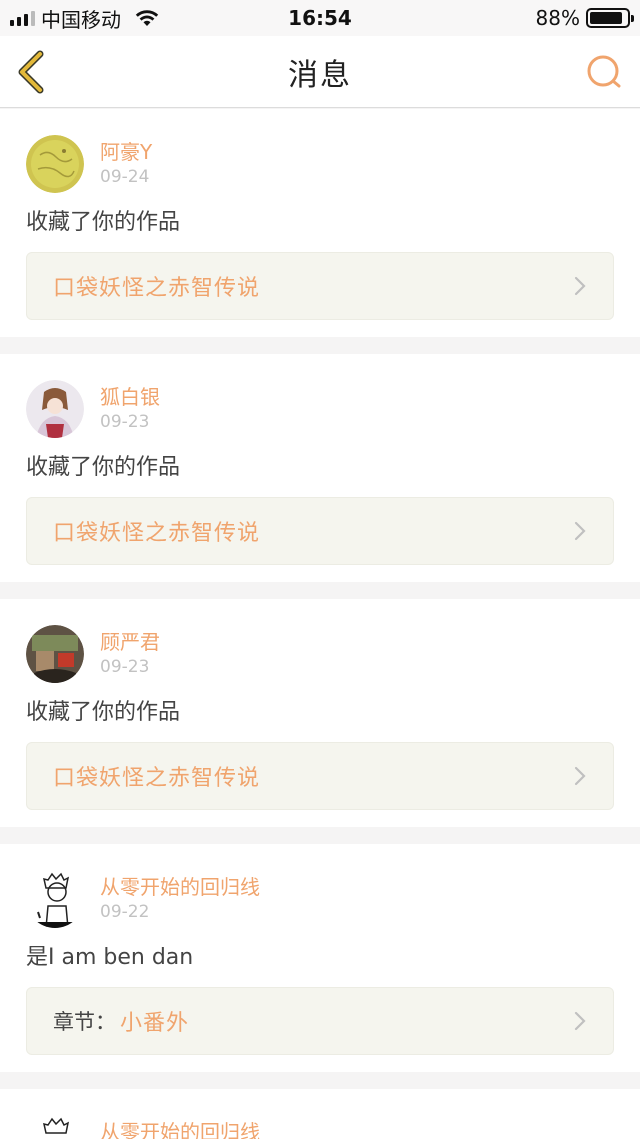  I want to click on battery-level, so click(606, 18).